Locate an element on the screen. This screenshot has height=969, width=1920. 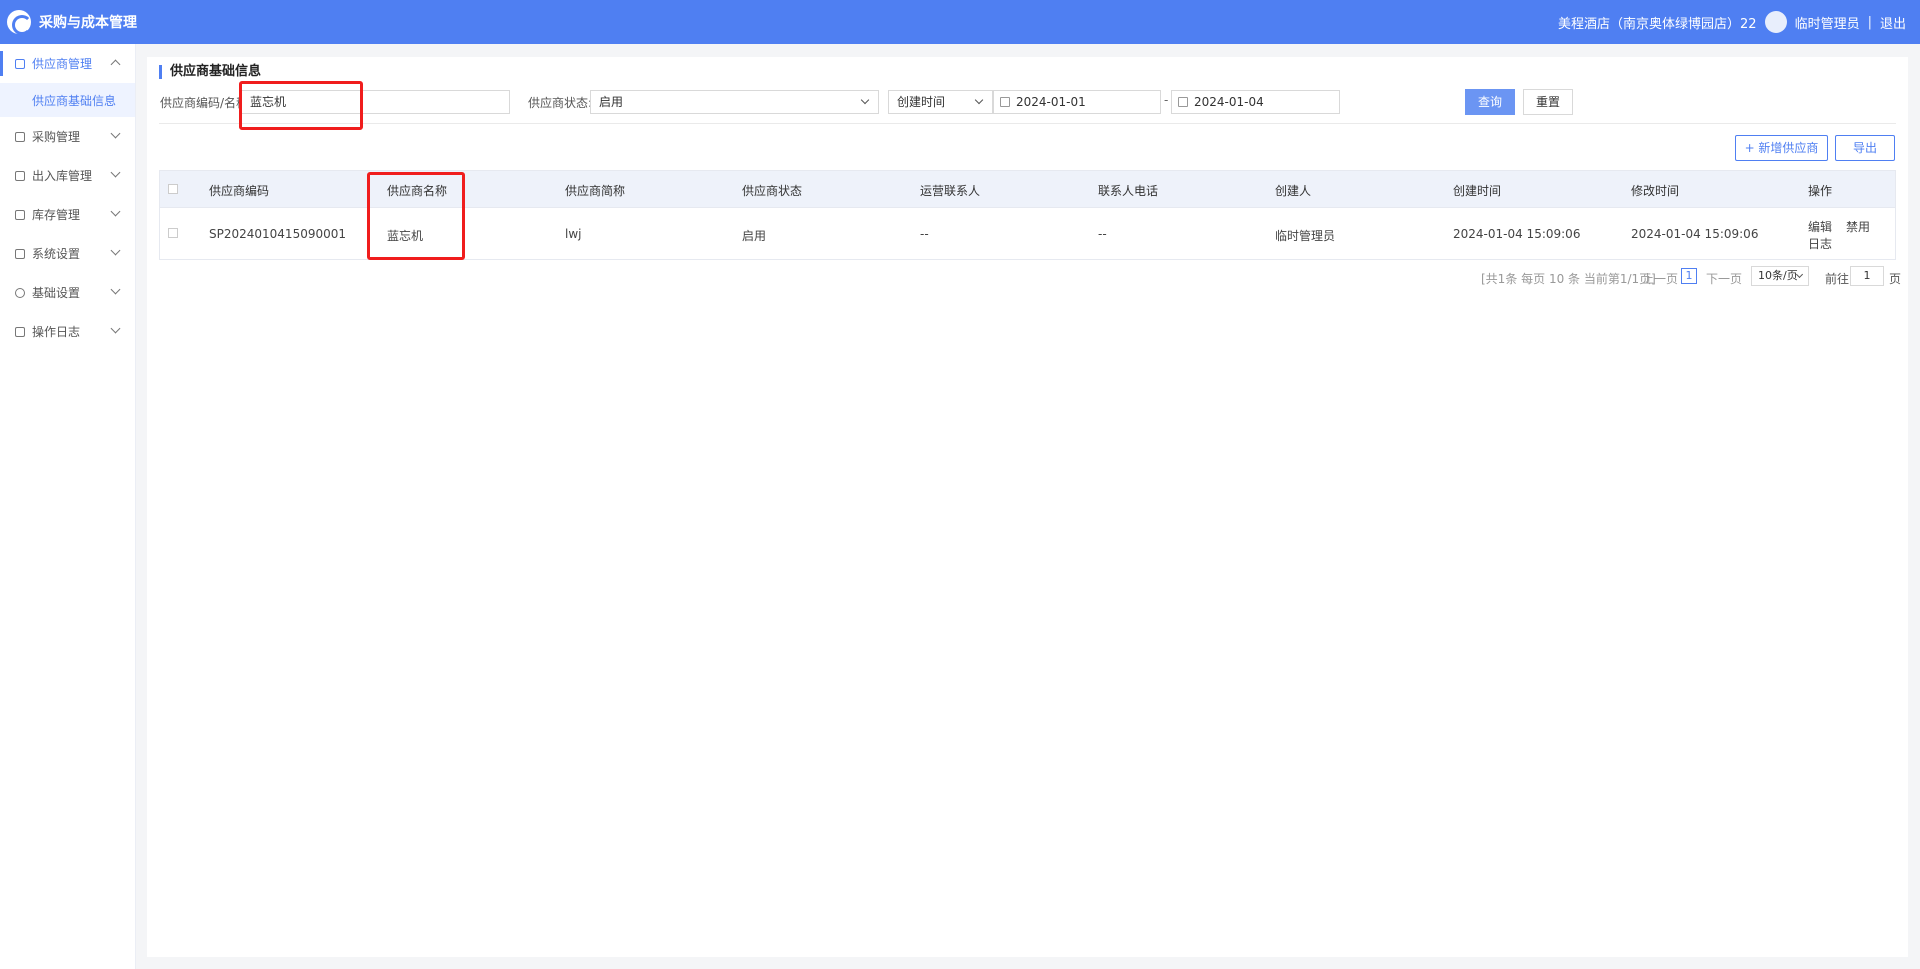
sidebar-item-purchase: 采购管理 is located at coordinates (67, 136).